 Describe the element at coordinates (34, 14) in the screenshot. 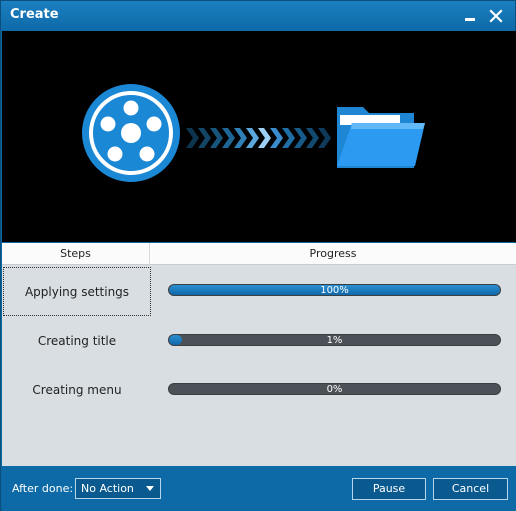

I see `window-title: Create` at that location.